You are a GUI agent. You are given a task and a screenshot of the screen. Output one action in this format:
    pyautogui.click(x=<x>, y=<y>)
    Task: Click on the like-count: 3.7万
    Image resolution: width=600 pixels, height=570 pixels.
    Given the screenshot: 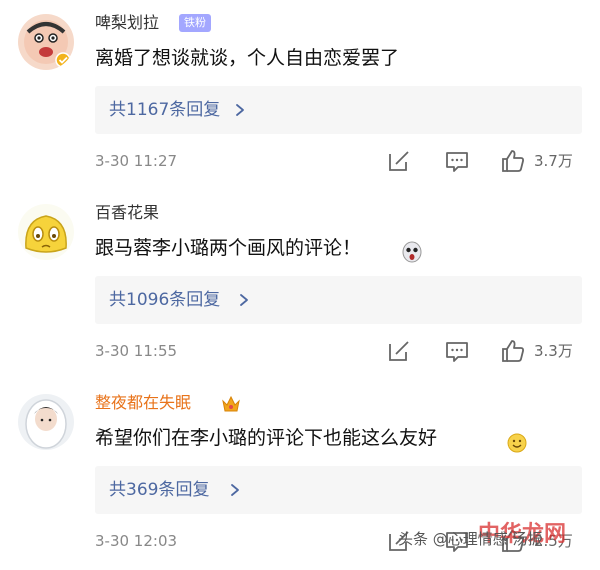 What is the action you would take?
    pyautogui.click(x=553, y=161)
    